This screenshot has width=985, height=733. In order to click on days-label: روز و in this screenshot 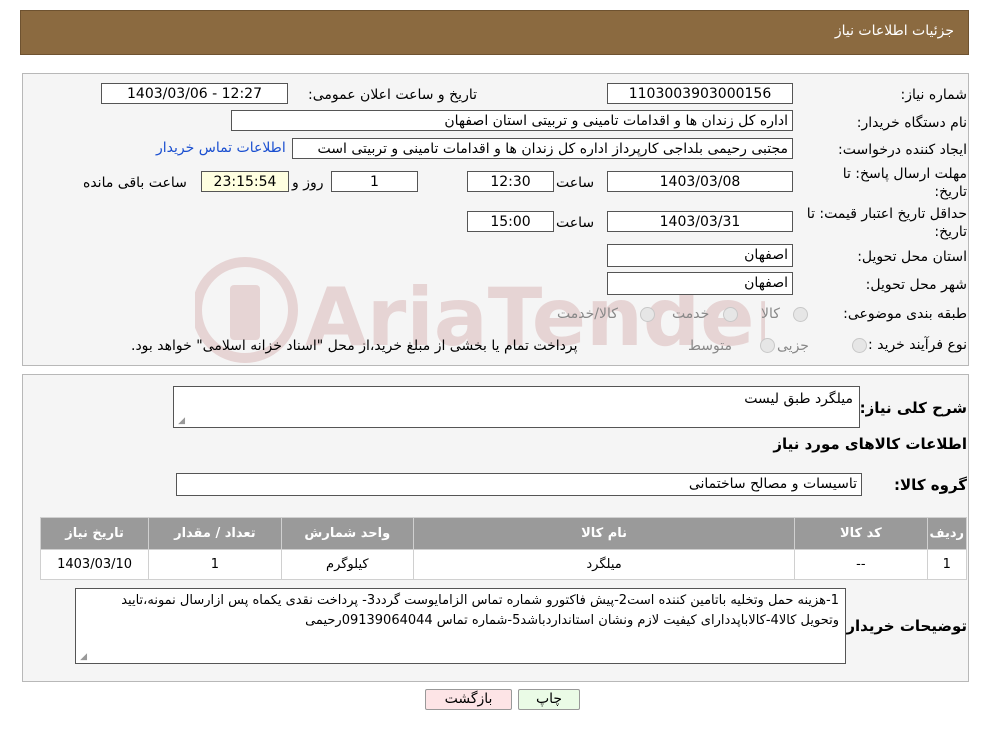, I will do `click(308, 183)`.